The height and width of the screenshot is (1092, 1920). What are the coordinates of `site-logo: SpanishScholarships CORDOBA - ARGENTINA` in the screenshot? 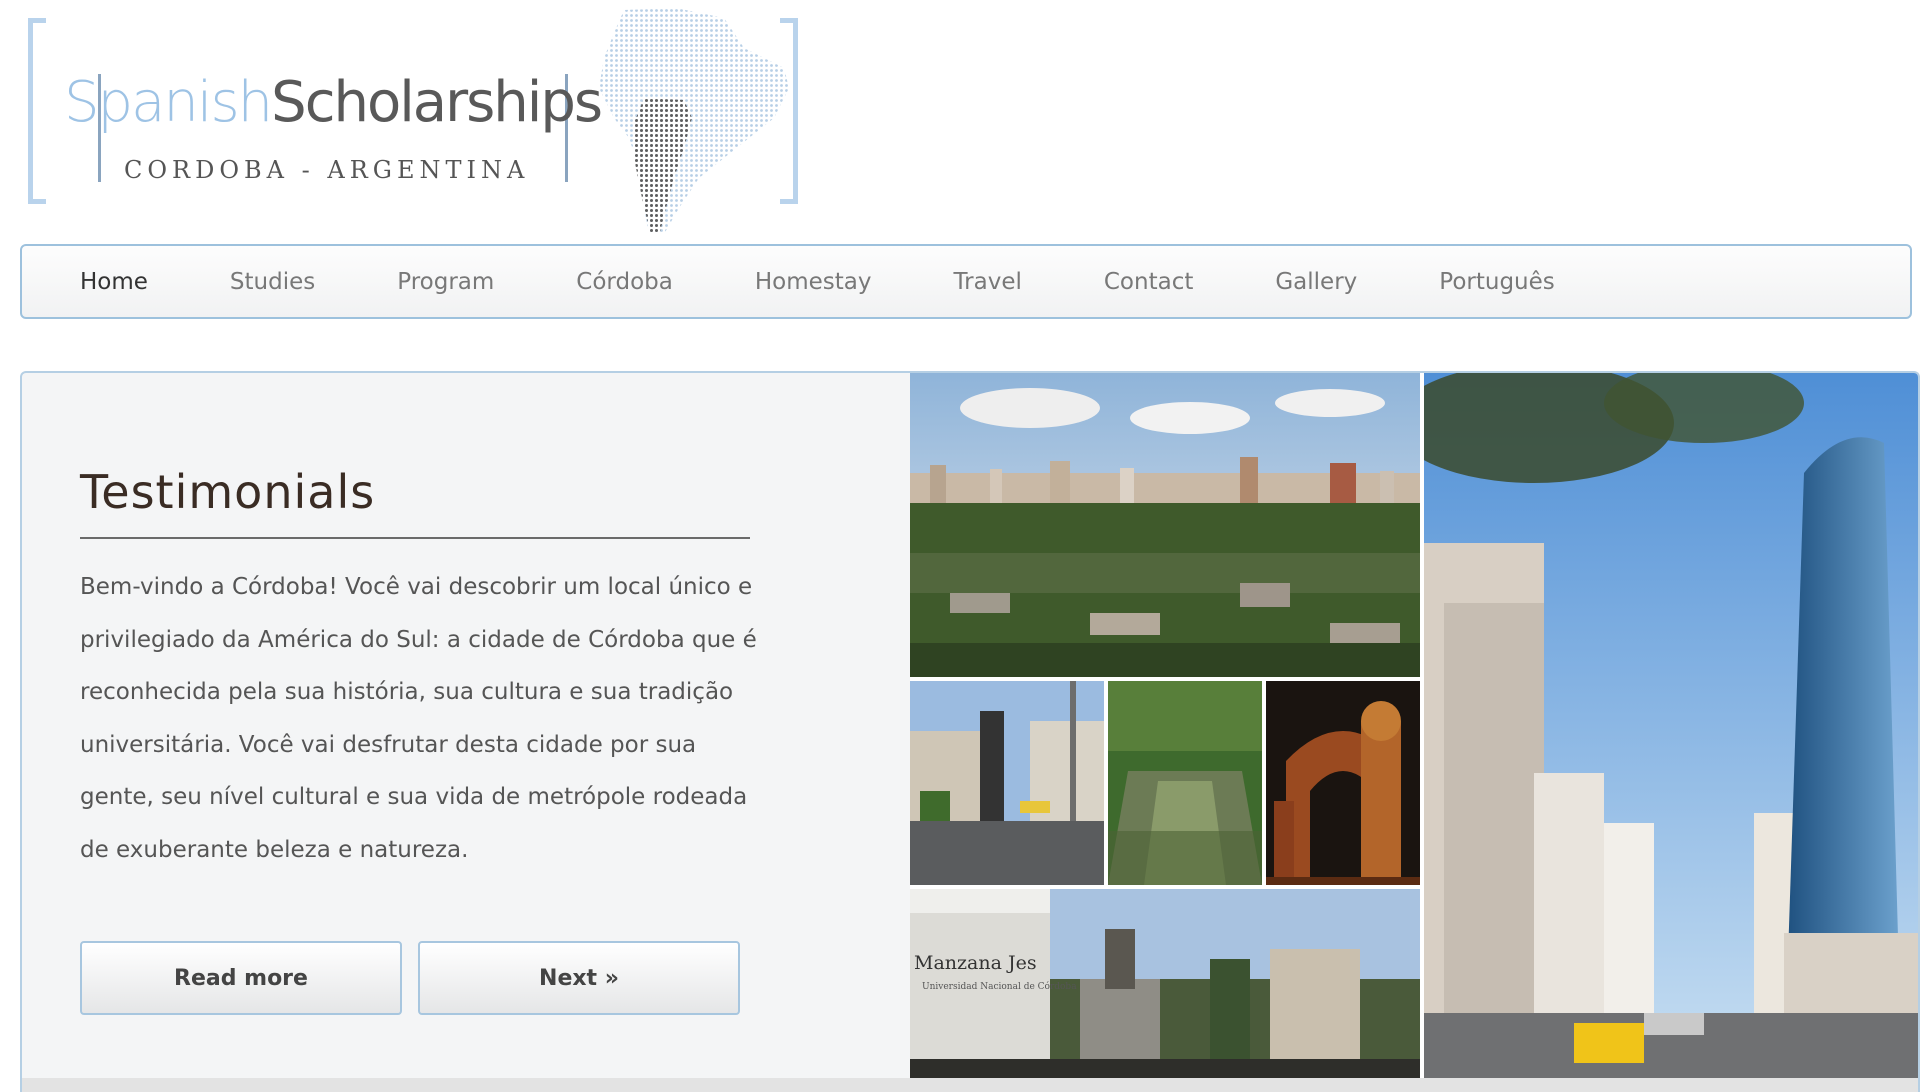 It's located at (414, 121).